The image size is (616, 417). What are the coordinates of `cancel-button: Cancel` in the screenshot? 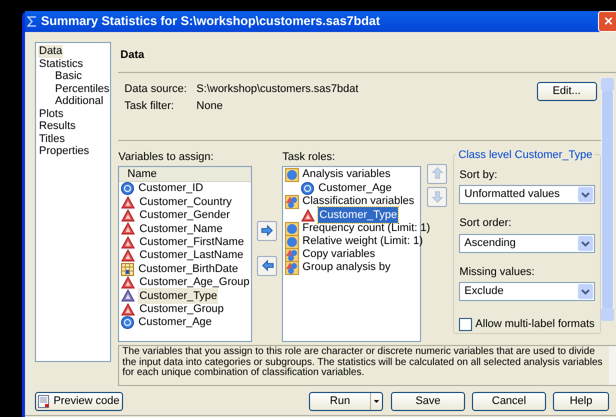 It's located at (509, 401).